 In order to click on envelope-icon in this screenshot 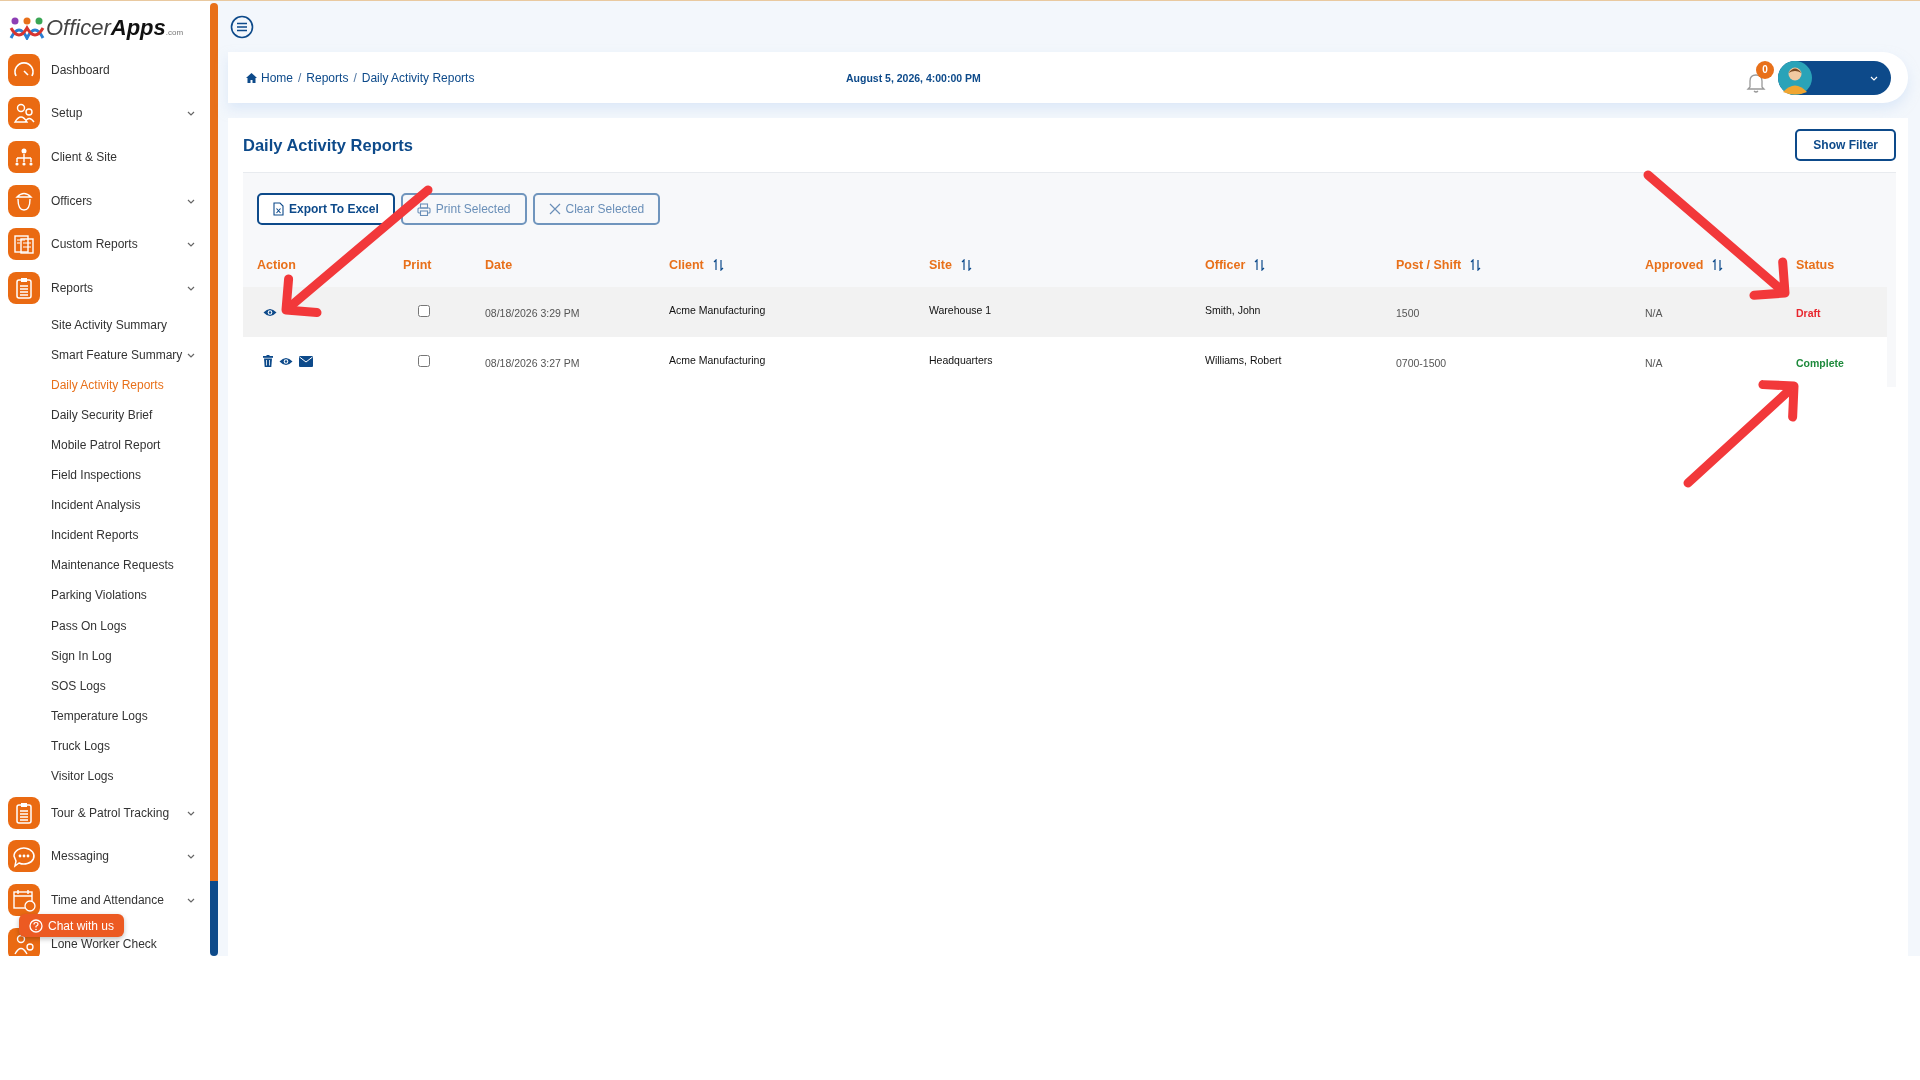, I will do `click(306, 361)`.